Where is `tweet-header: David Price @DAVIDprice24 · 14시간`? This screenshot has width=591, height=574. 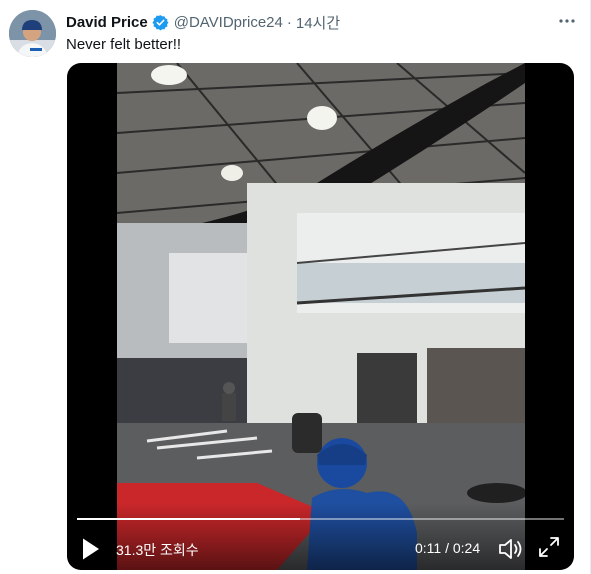
tweet-header: David Price @DAVIDprice24 · 14시간 is located at coordinates (203, 22).